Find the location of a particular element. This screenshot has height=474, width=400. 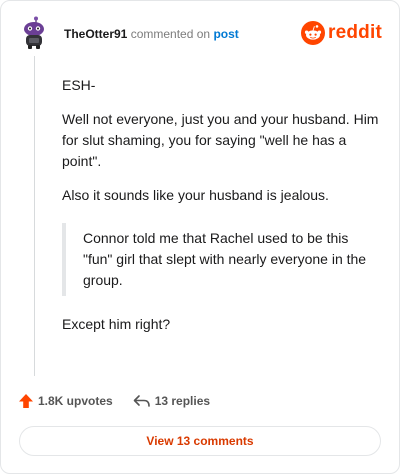

comment-paragraph: ESH- is located at coordinates (79, 85).